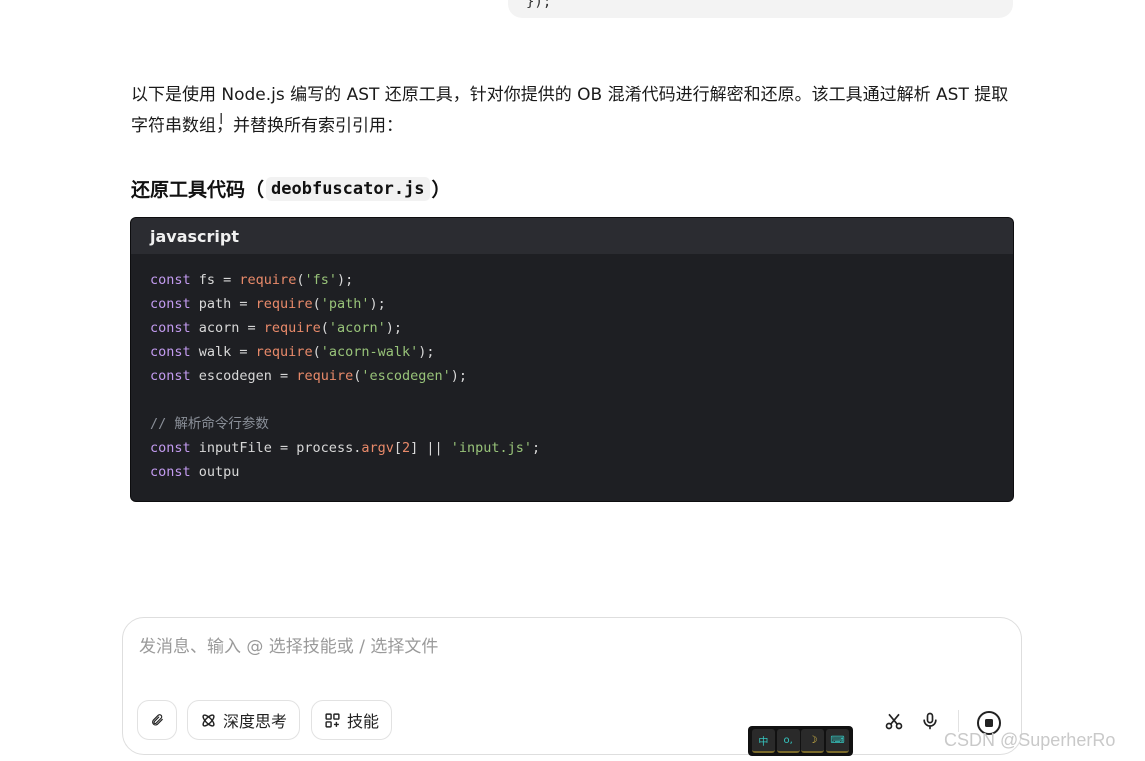 This screenshot has height=761, width=1145. What do you see at coordinates (572, 280) in the screenshot?
I see `code-line: const fs = require('fs');` at bounding box center [572, 280].